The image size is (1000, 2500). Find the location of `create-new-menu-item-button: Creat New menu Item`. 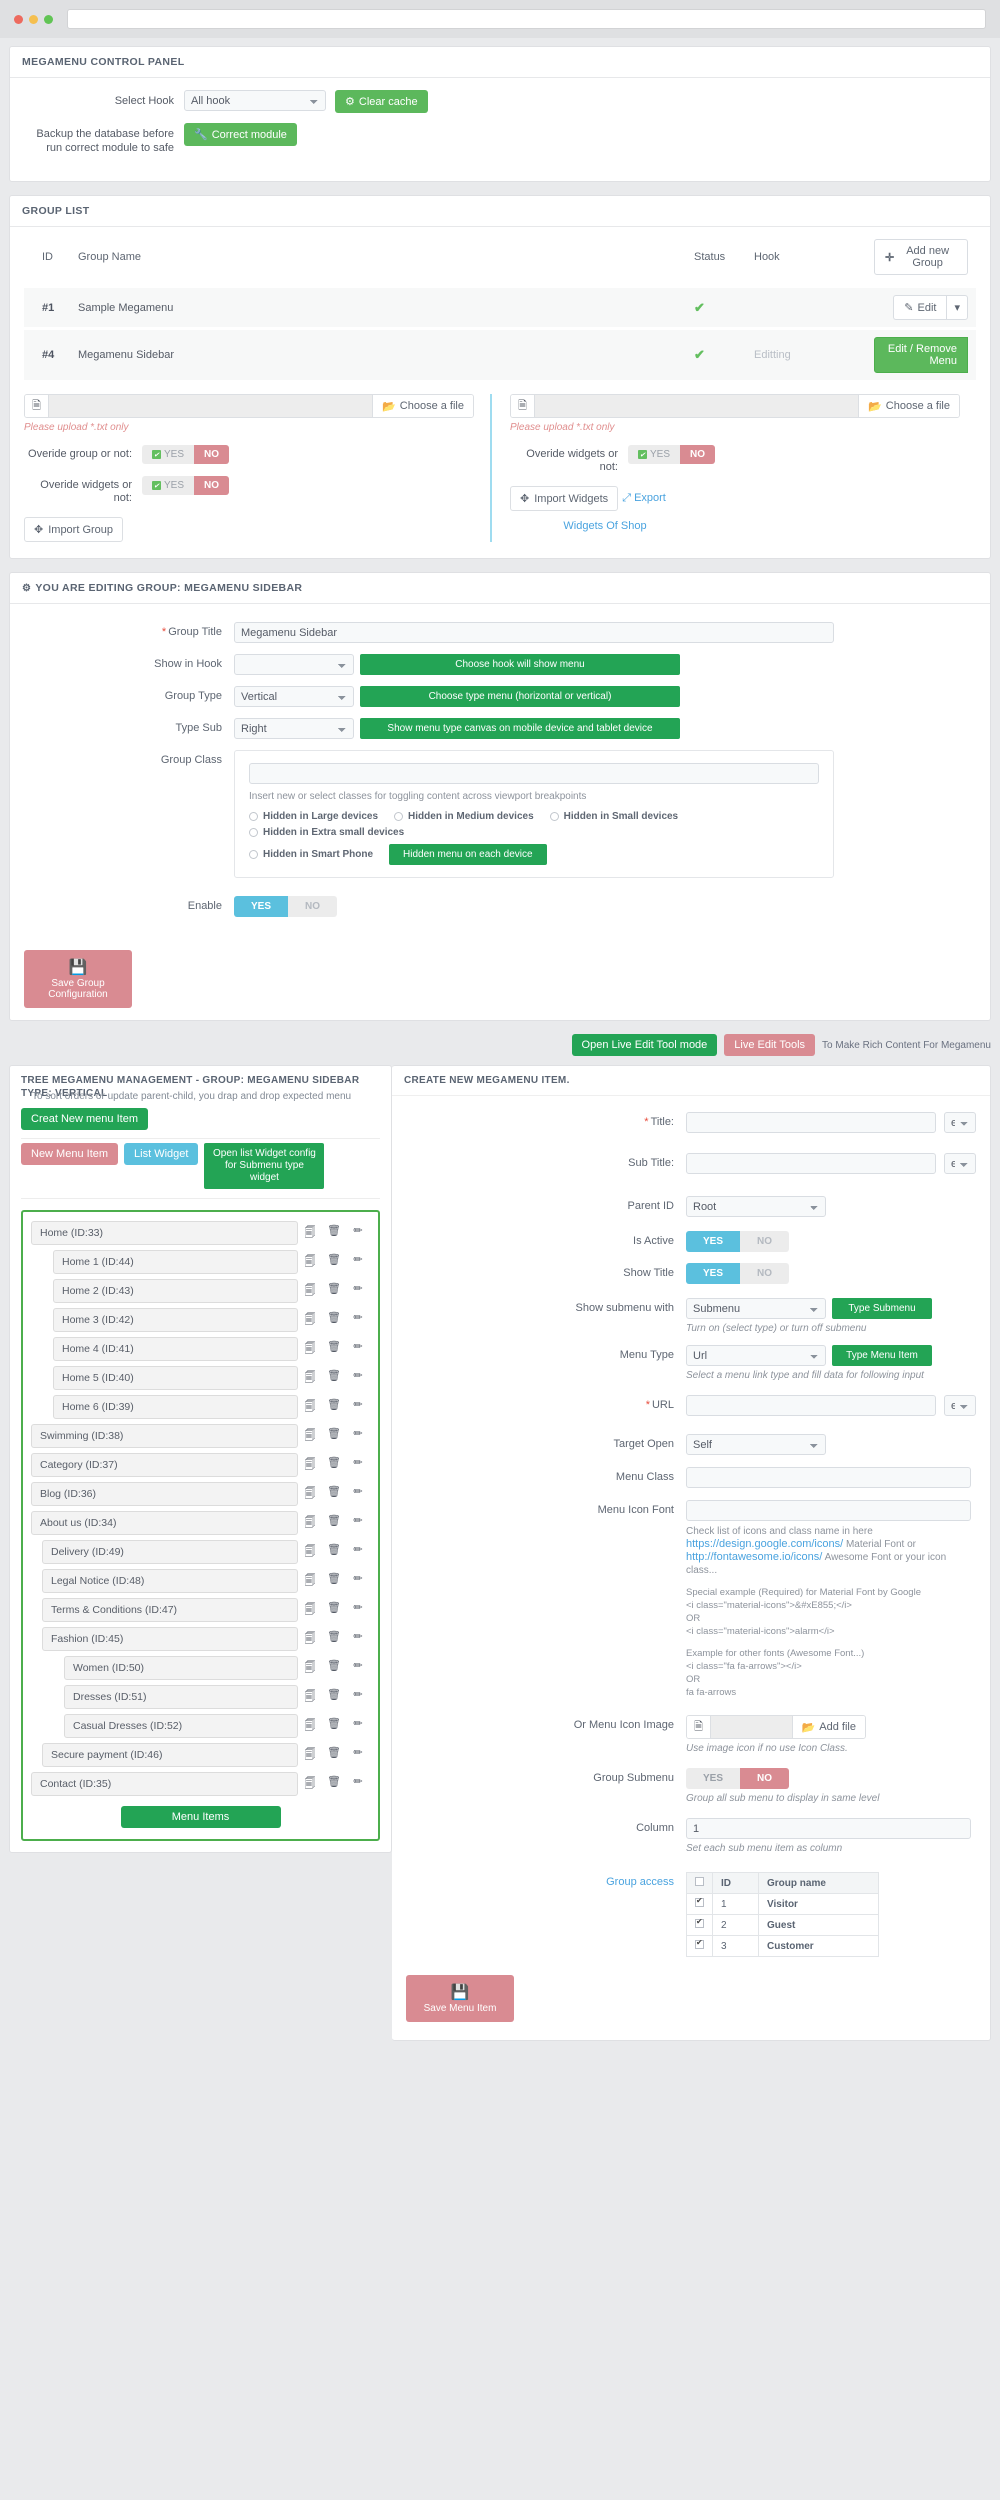

create-new-menu-item-button: Creat New menu Item is located at coordinates (84, 1119).